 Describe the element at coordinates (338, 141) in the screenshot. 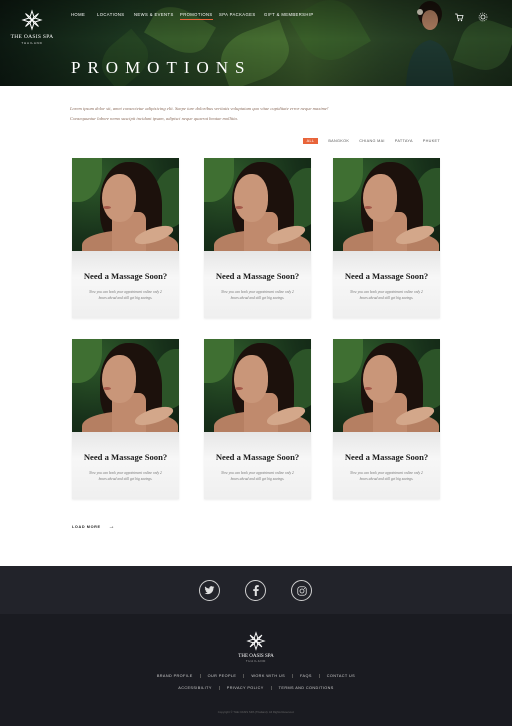

I see `filter-bangkok: BANGKOK` at that location.